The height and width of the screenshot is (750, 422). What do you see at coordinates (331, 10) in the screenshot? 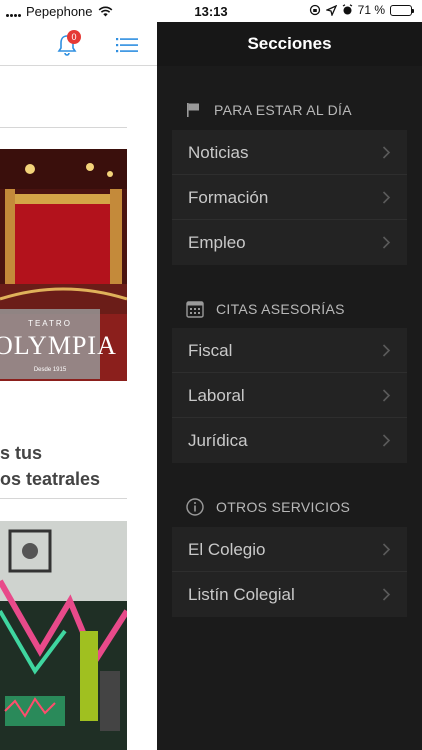
I see `location-icon` at bounding box center [331, 10].